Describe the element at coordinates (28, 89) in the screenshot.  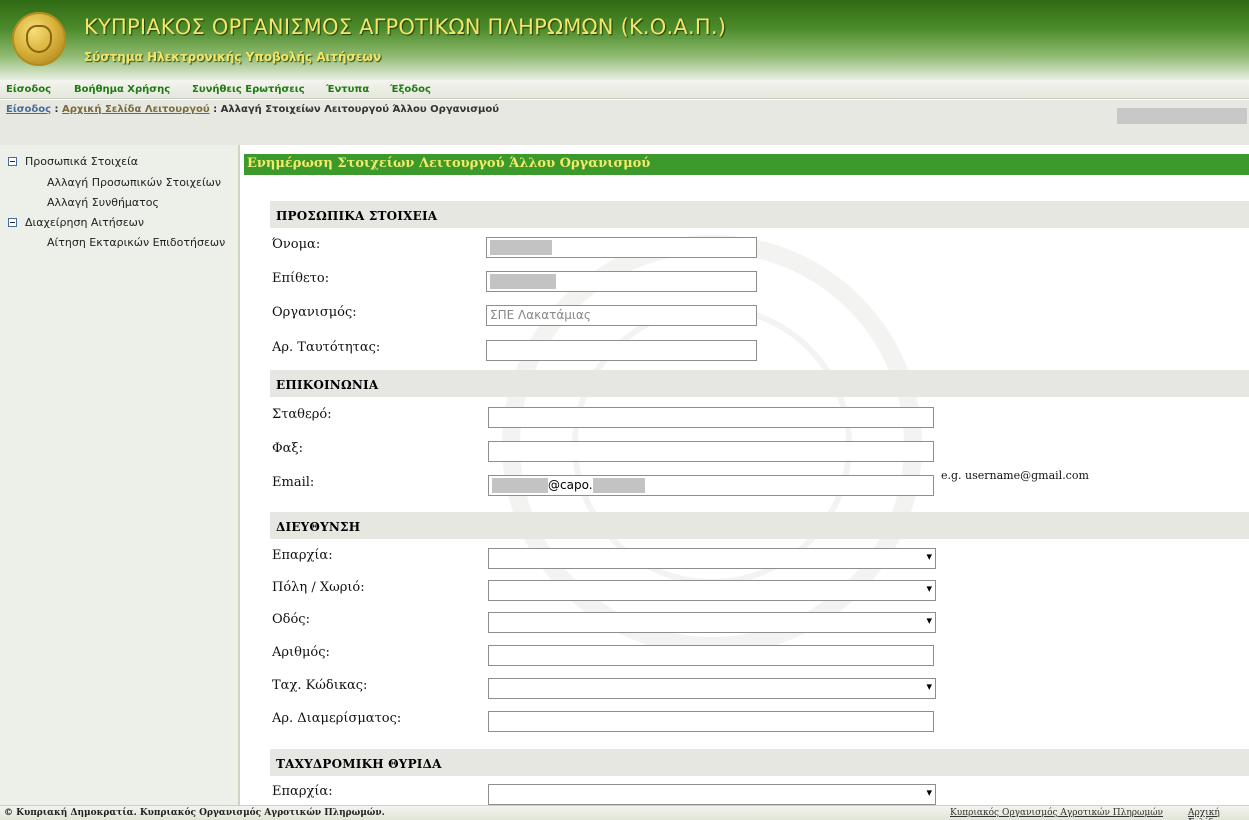
I see `menu-login: Είσοδος` at that location.